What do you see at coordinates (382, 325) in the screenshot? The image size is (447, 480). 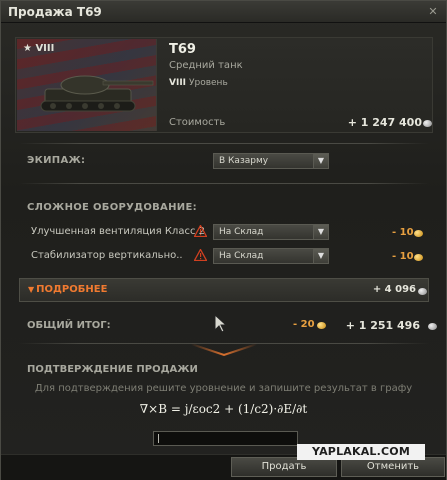 I see `total-silver: + 1 251 496` at bounding box center [382, 325].